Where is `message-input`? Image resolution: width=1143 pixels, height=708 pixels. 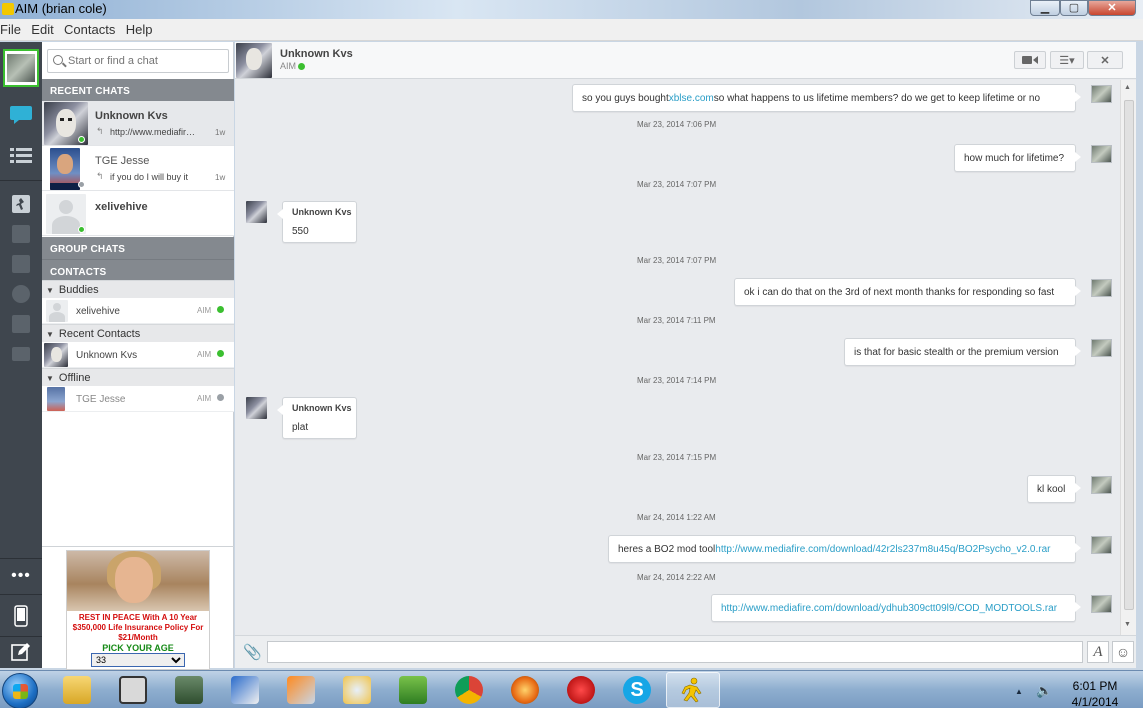
message-input is located at coordinates (675, 652).